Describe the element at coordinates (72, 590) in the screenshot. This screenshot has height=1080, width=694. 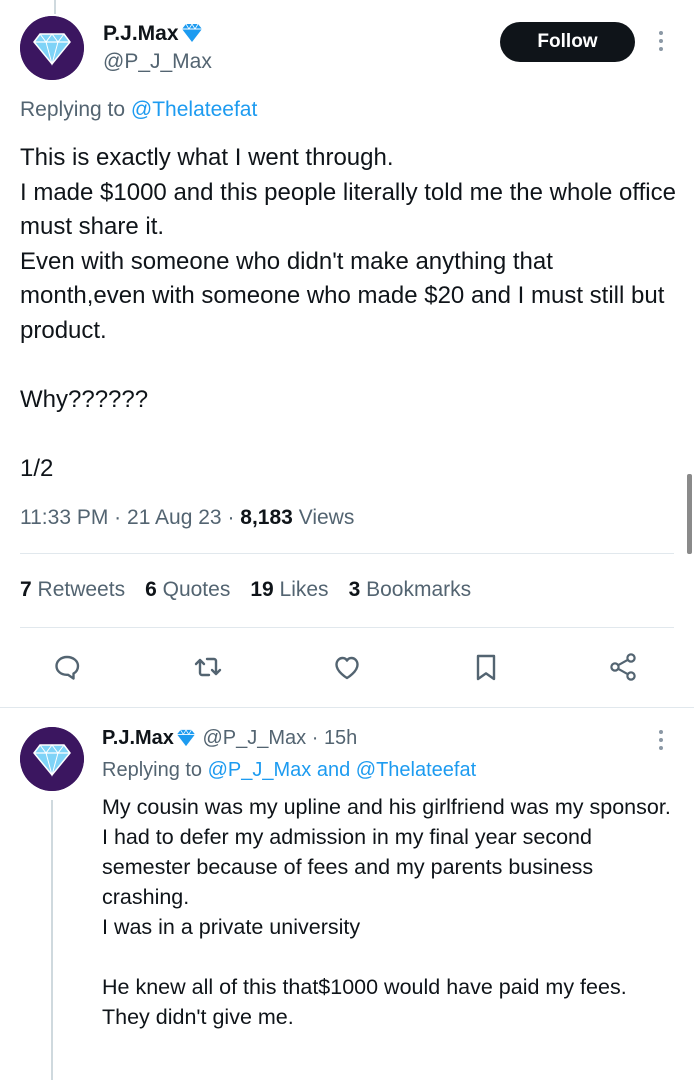
I see `retweets-stat: 7 Retweets` at that location.